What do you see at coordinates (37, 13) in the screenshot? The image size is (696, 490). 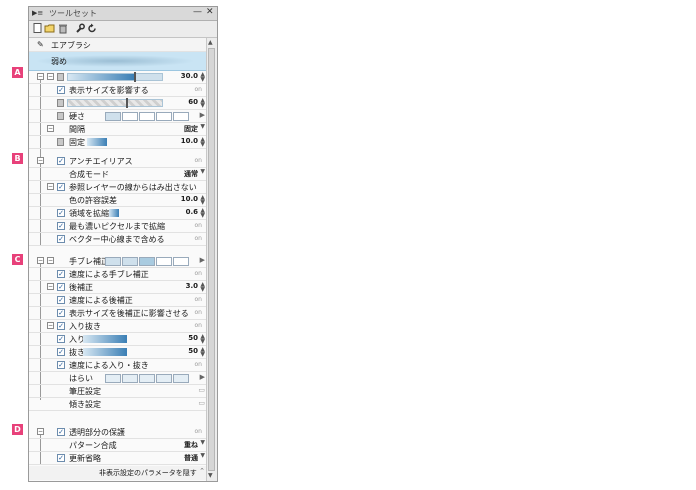 I see `panel-menu-icon: ▶≡` at bounding box center [37, 13].